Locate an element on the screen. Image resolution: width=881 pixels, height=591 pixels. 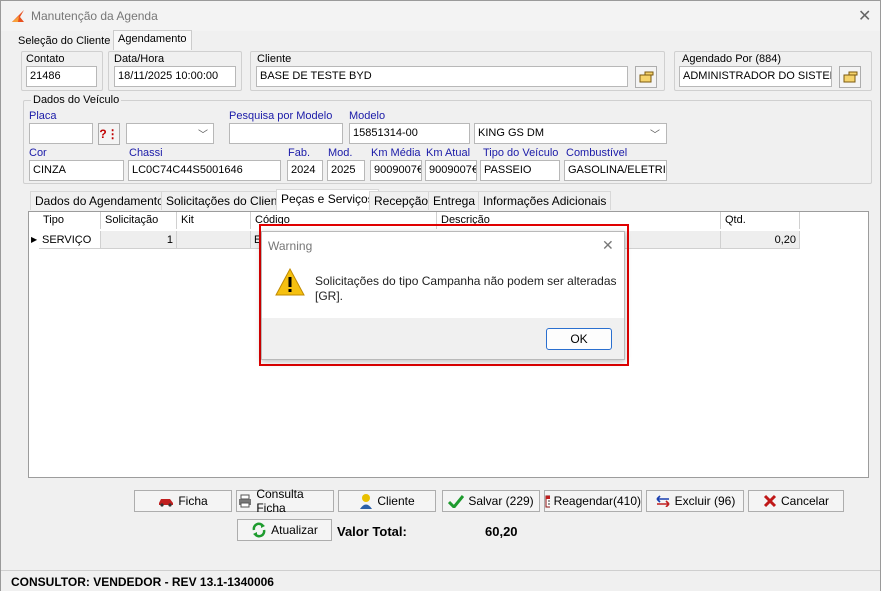
chassi-field: LC0C74C44S5001646 is located at coordinates (204, 170).